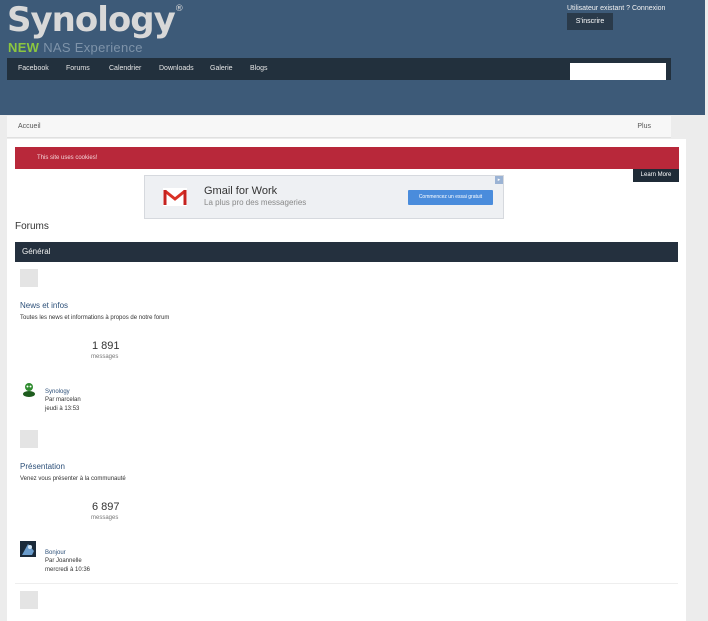 This screenshot has width=708, height=621. I want to click on cookie-text: This site uses cookies!, so click(67, 158).